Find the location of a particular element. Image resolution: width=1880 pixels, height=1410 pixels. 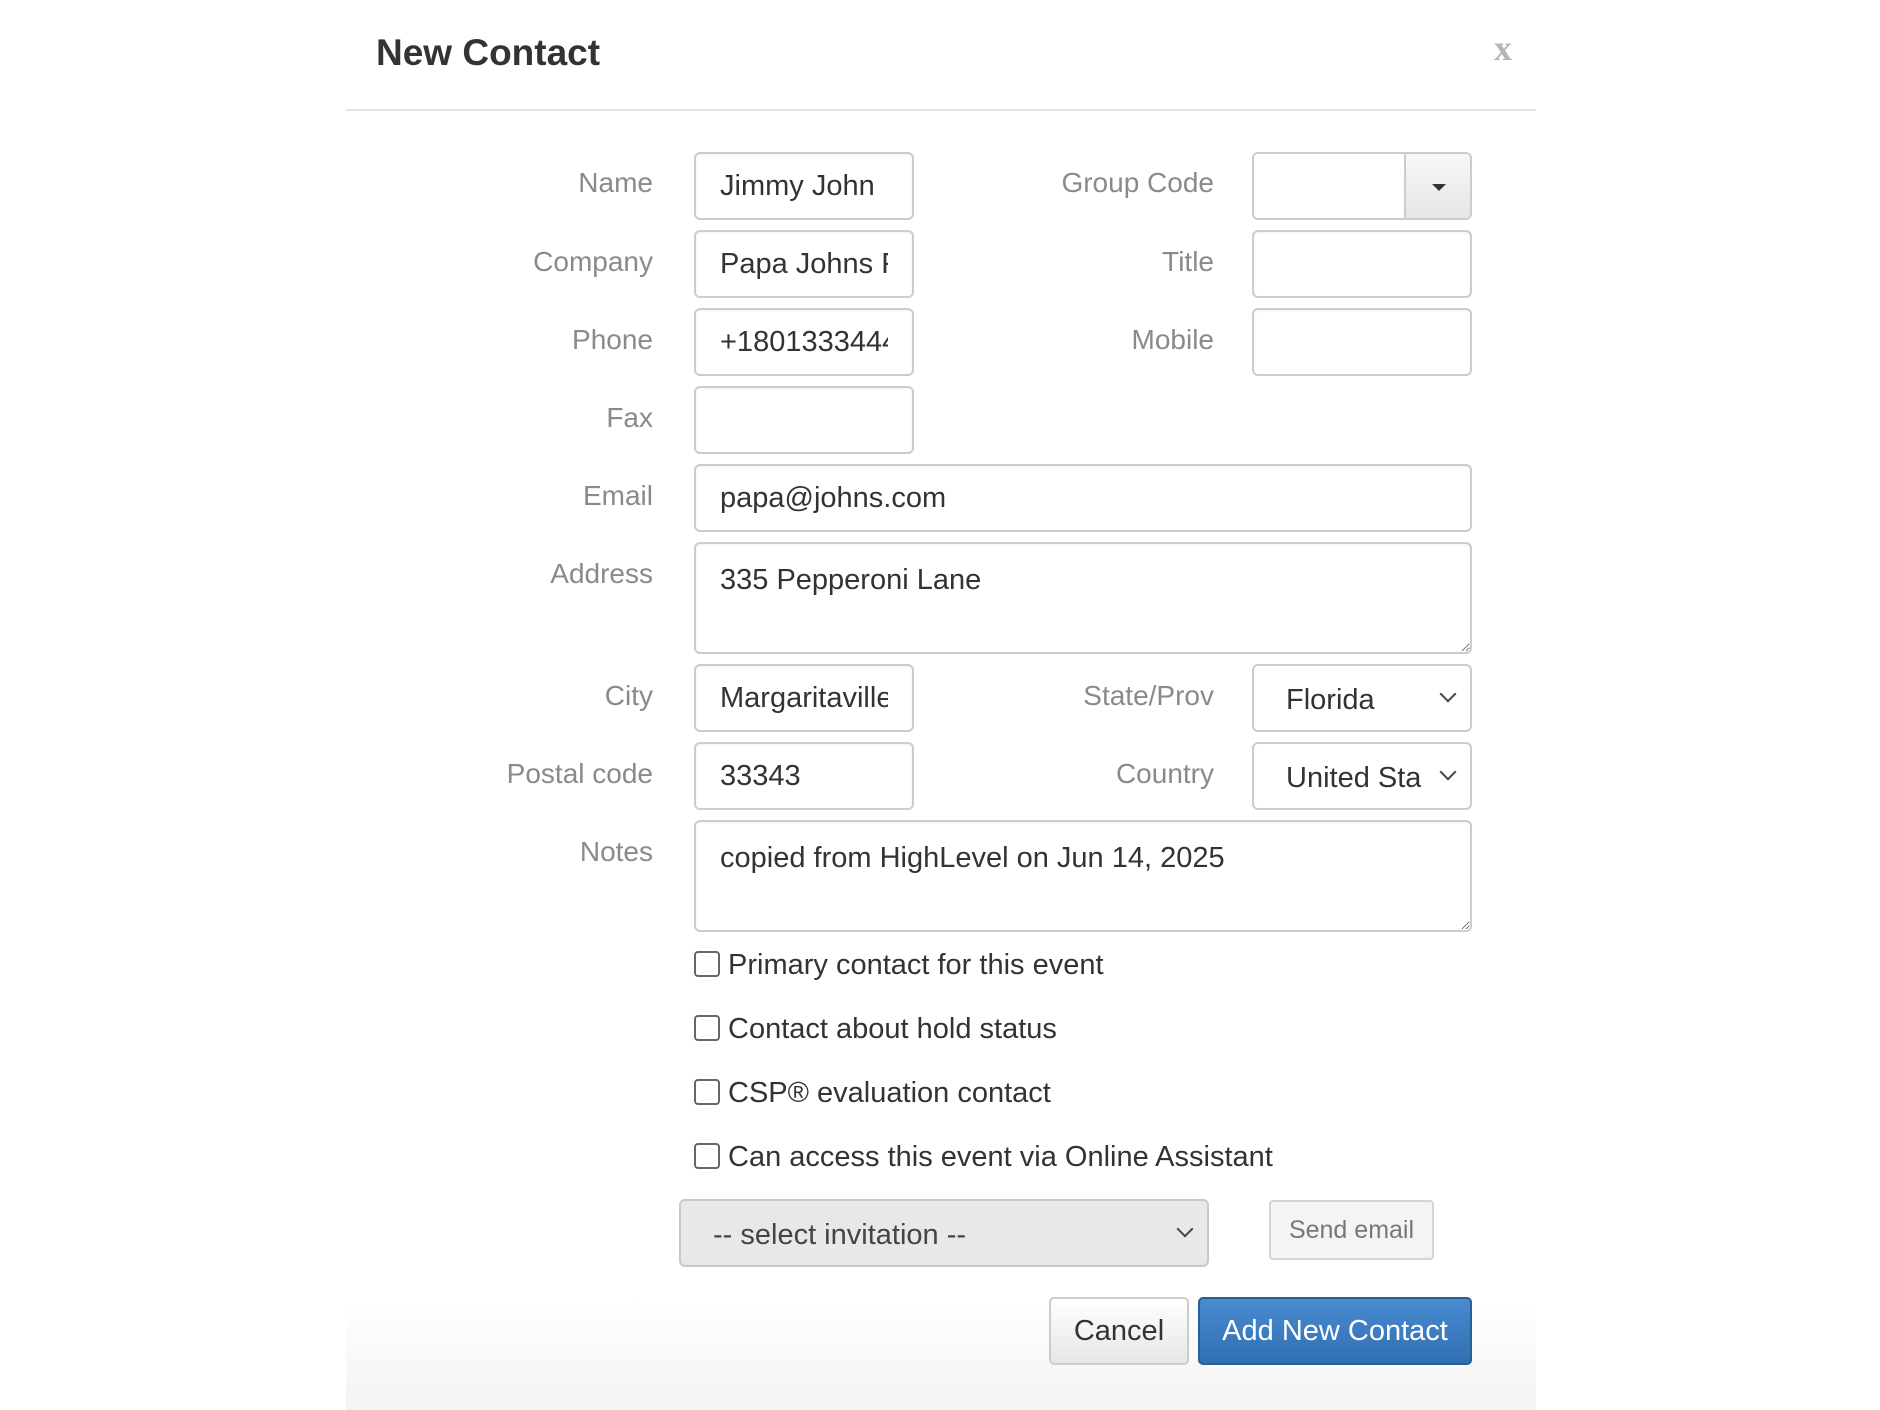

primary-contact-label: Primary contact for this event is located at coordinates (916, 965).